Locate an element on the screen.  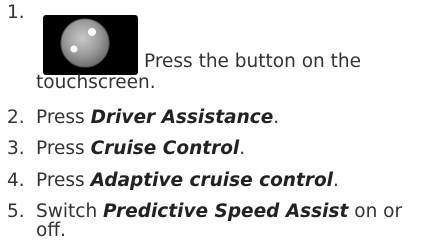
step-number: 4. is located at coordinates (16, 180).